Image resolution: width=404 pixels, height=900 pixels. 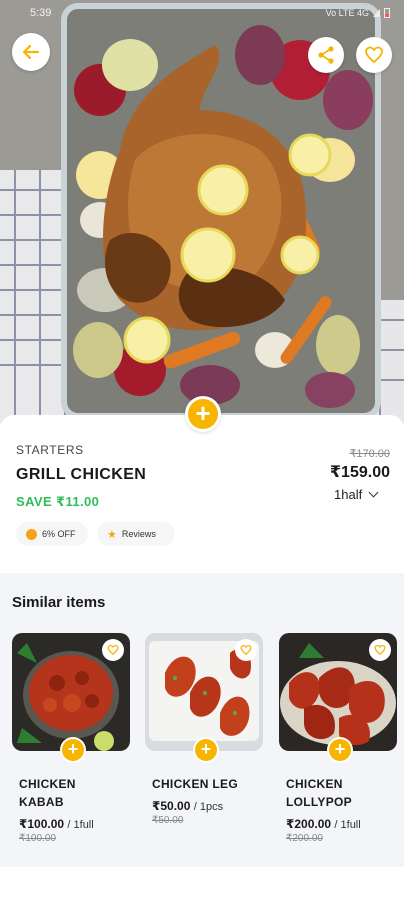 I want to click on similar-item-chicken-kabab: + CHICKEN KABAB ₹100.00 / 1full ₹100.00, so click(x=71, y=738).